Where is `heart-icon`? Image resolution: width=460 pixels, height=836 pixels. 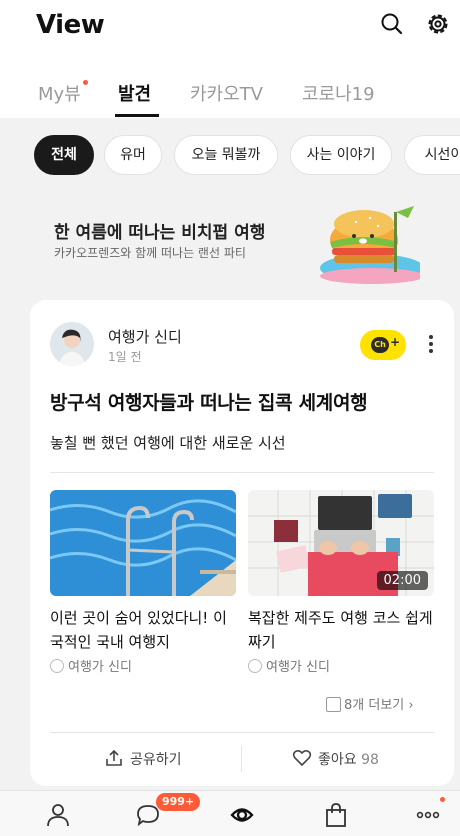
heart-icon is located at coordinates (302, 758).